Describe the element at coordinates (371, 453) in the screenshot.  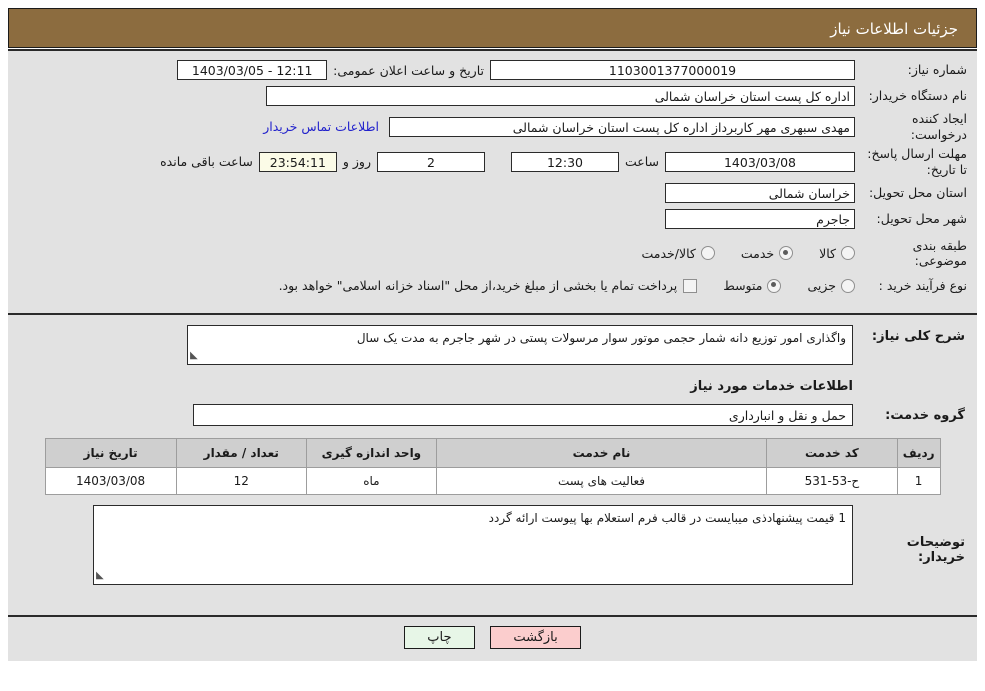
I see `col-header-unit: واحد اندازه گیری` at that location.